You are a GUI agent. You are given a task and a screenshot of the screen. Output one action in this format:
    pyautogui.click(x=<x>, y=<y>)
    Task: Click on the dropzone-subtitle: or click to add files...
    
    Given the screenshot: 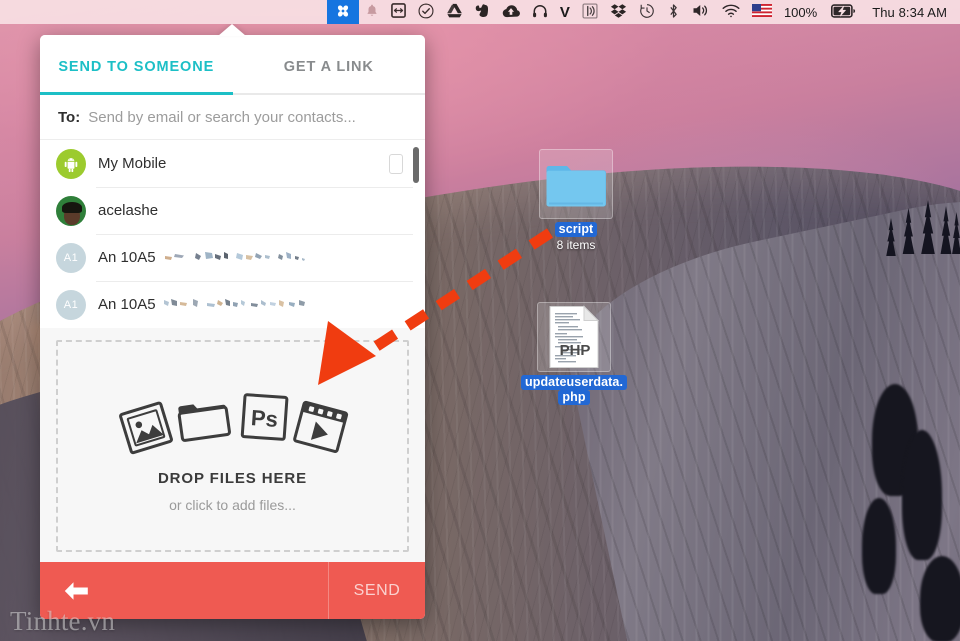 What is the action you would take?
    pyautogui.click(x=232, y=504)
    